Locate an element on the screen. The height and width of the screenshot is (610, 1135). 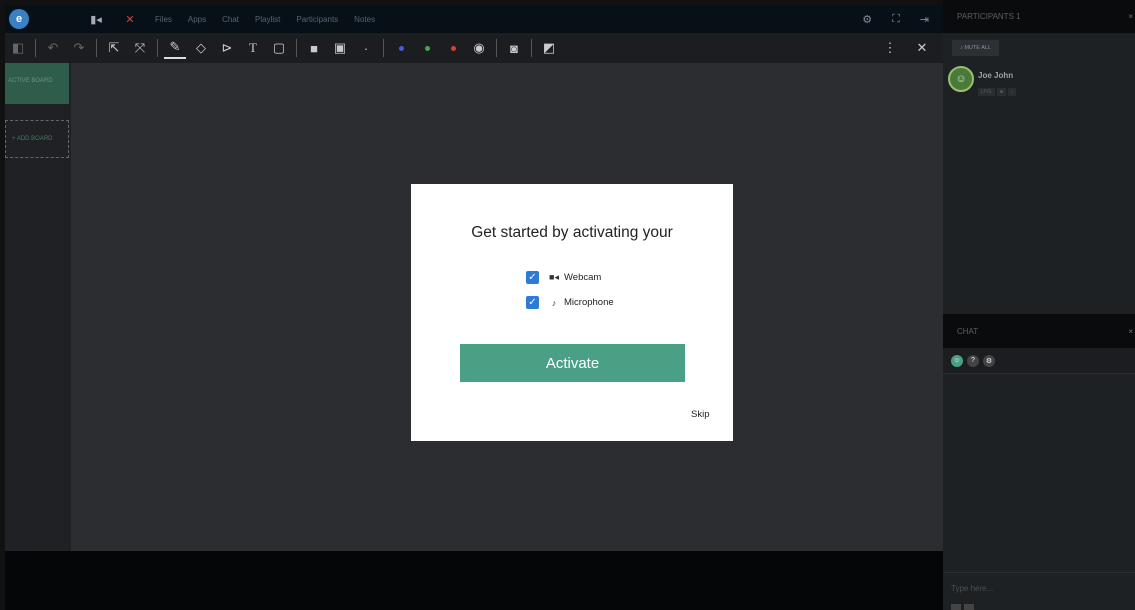
microphone-option: ✓ ♪ Microphone is located at coordinates (570, 302).